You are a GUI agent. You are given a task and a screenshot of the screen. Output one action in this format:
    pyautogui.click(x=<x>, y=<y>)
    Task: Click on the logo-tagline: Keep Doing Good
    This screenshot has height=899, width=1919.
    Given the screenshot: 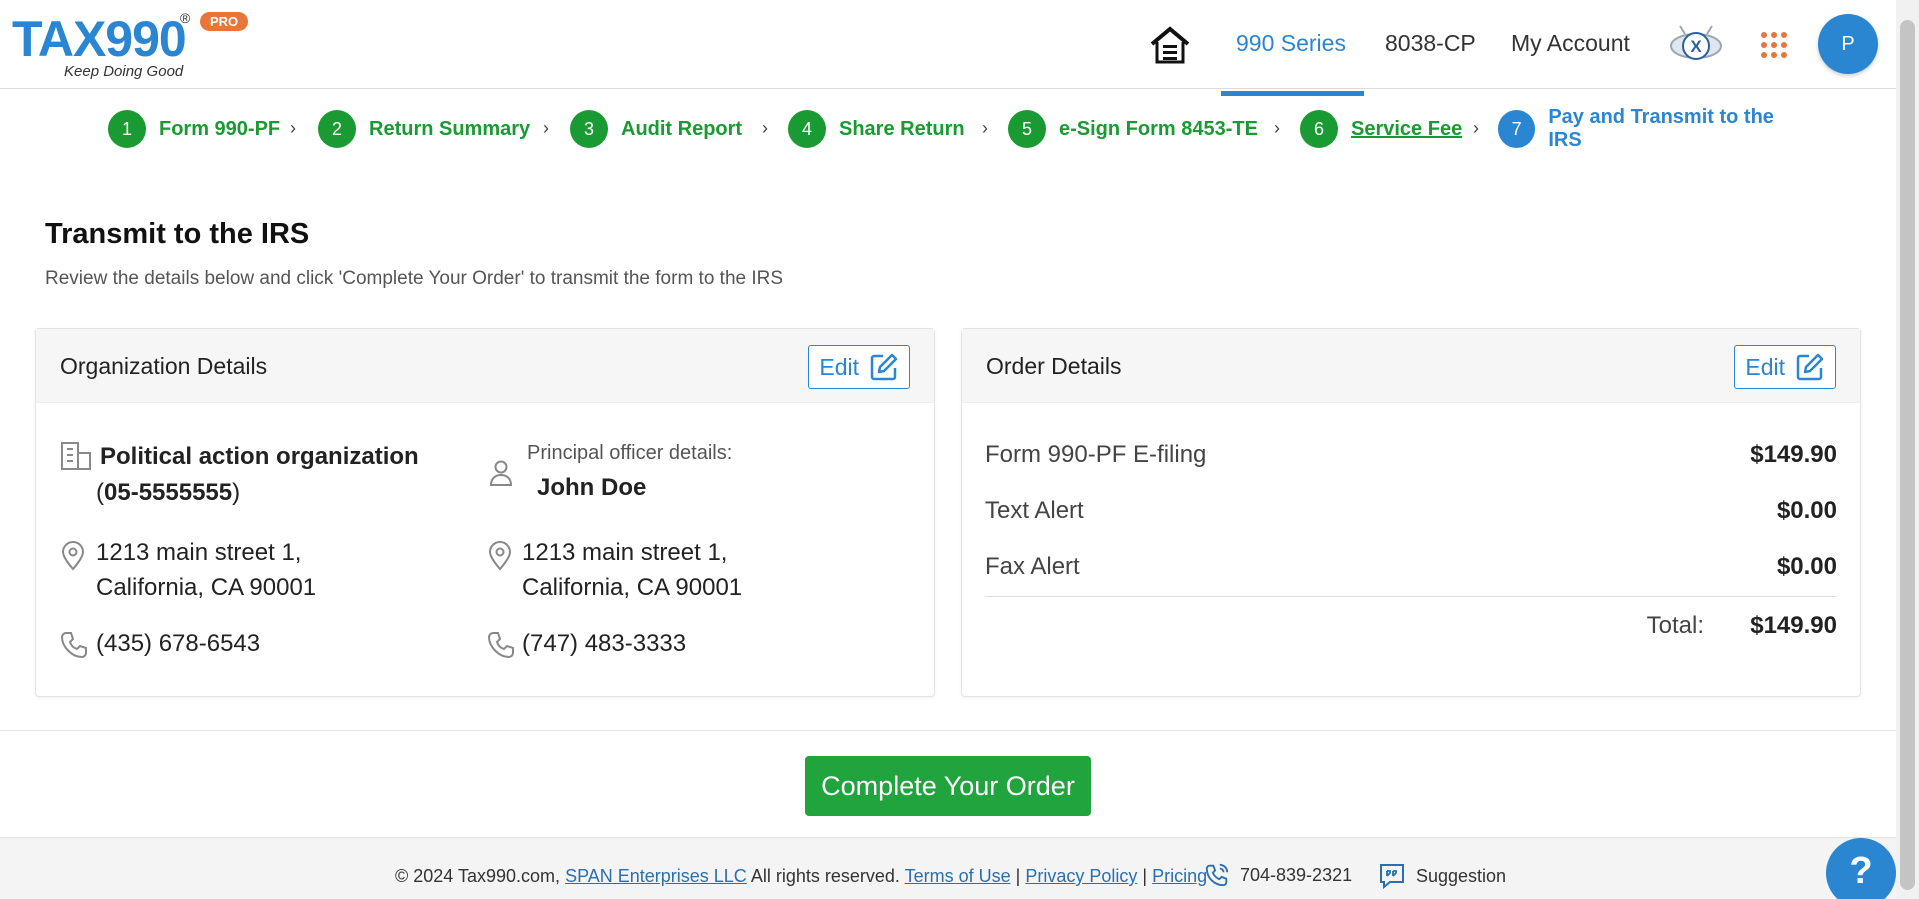 What is the action you would take?
    pyautogui.click(x=124, y=71)
    